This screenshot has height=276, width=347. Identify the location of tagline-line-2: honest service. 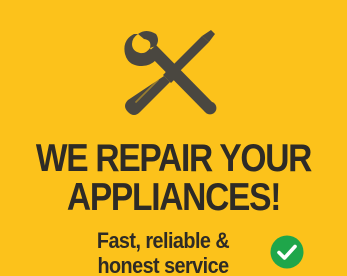
(163, 264).